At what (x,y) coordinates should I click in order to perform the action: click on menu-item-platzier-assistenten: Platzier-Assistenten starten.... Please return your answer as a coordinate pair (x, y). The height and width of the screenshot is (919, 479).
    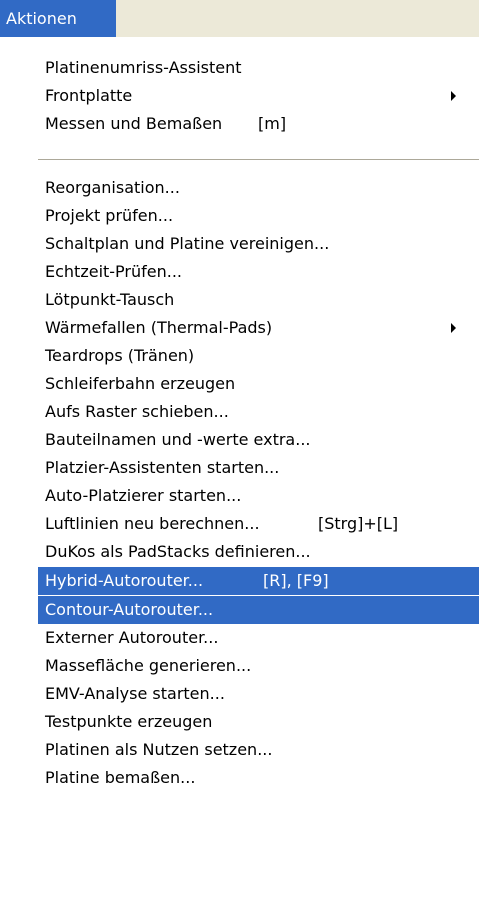
    Looking at the image, I should click on (258, 468).